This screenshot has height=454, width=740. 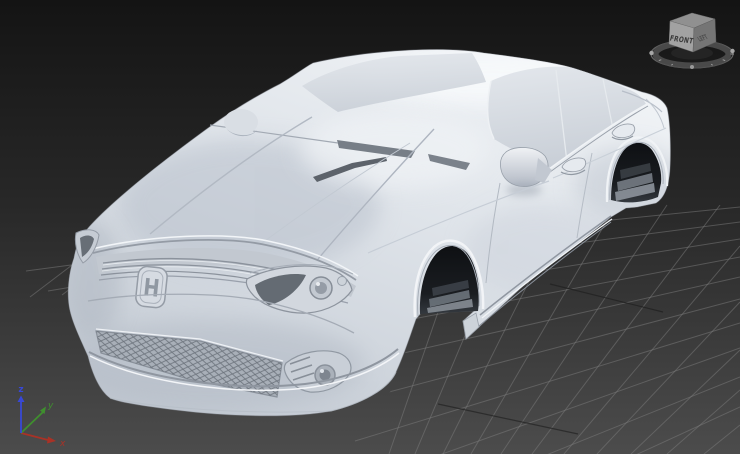 What do you see at coordinates (21, 398) in the screenshot?
I see `z-axis-arrow` at bounding box center [21, 398].